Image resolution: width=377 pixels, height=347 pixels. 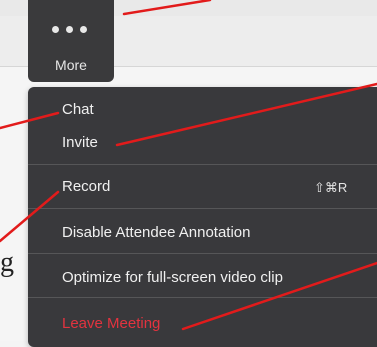 I want to click on menu-item-optimize-video: Optimize for full-screen video clip, so click(x=202, y=278).